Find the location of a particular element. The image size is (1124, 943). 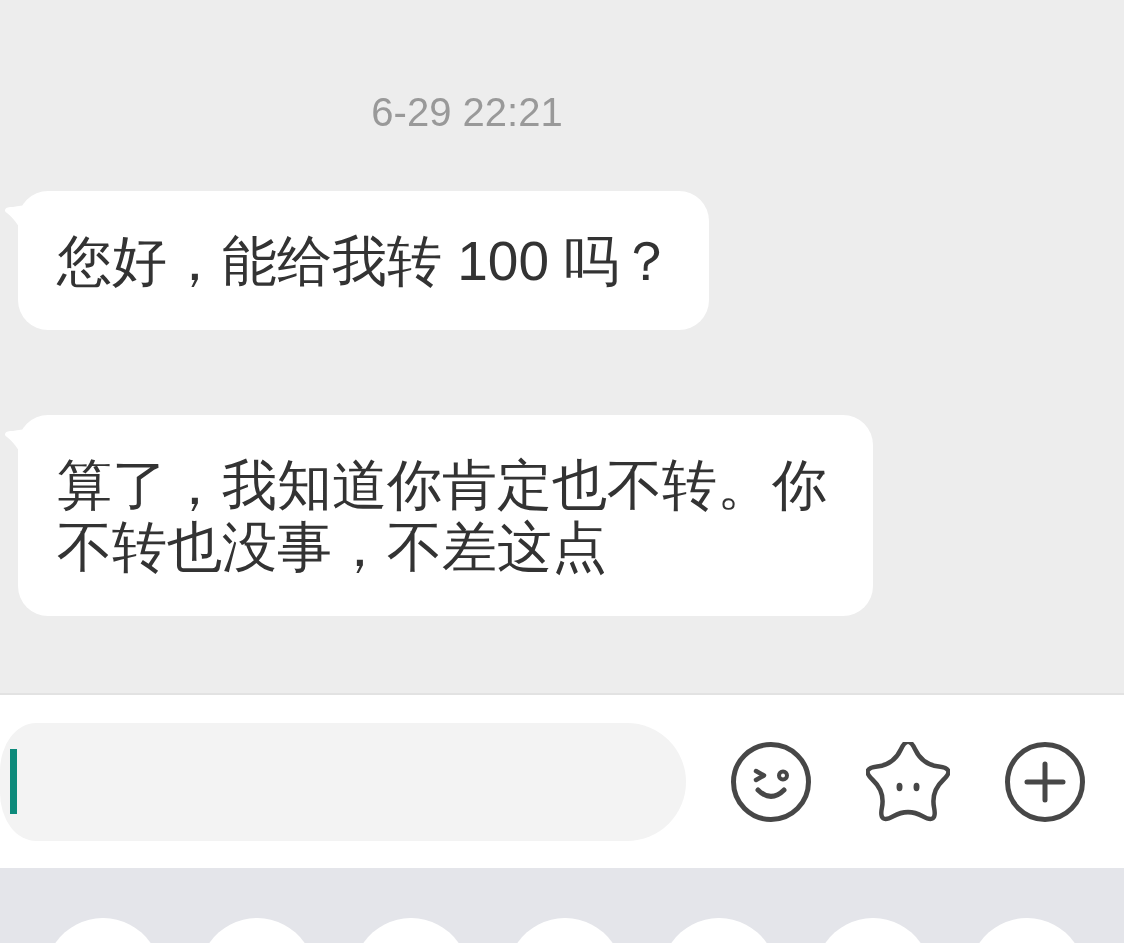

add-icon is located at coordinates (1045, 781).